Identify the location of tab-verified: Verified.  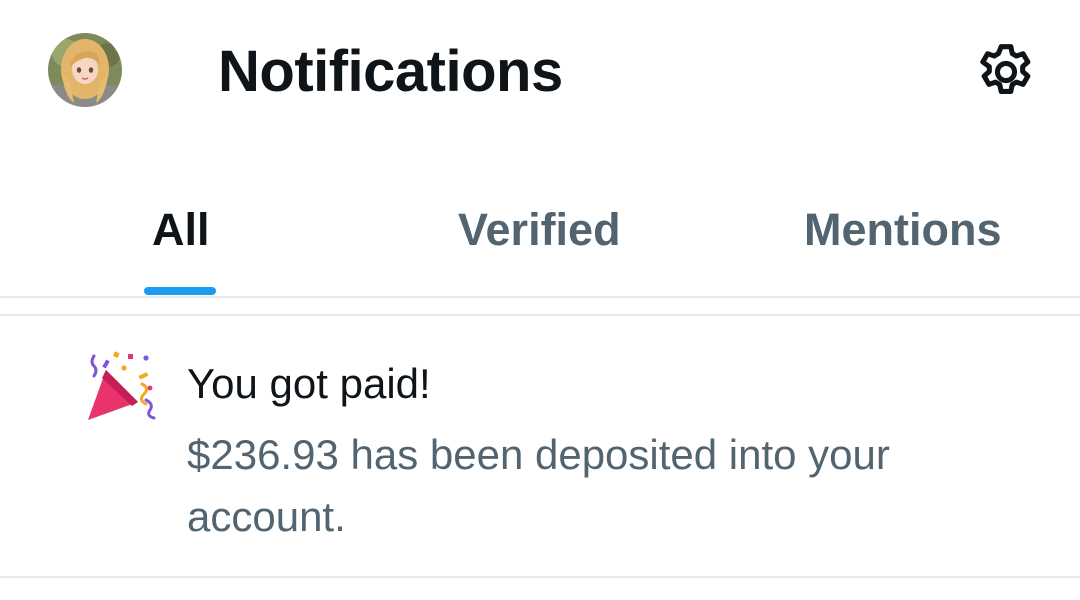
(540, 233).